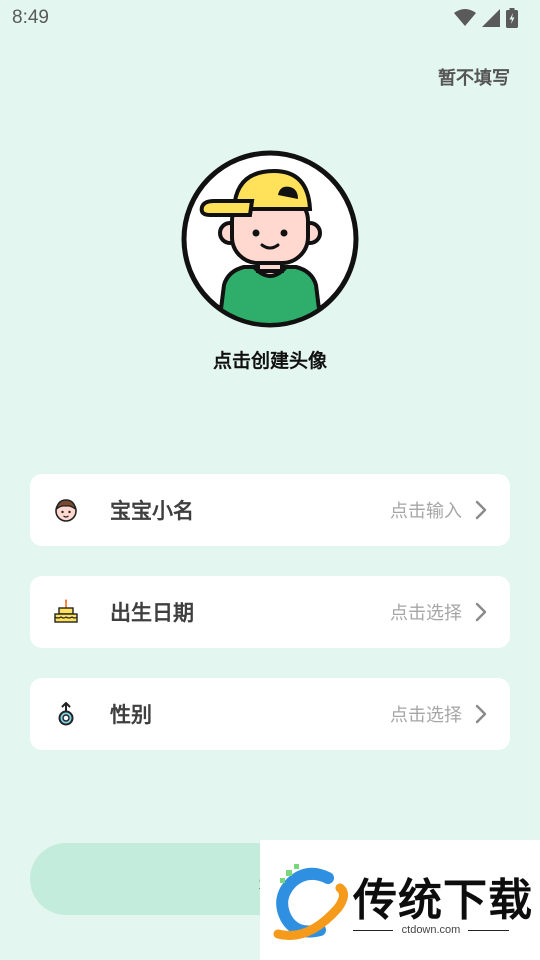 The height and width of the screenshot is (960, 540). What do you see at coordinates (270, 510) in the screenshot?
I see `nickname-row: 宝宝小名 点击输入` at bounding box center [270, 510].